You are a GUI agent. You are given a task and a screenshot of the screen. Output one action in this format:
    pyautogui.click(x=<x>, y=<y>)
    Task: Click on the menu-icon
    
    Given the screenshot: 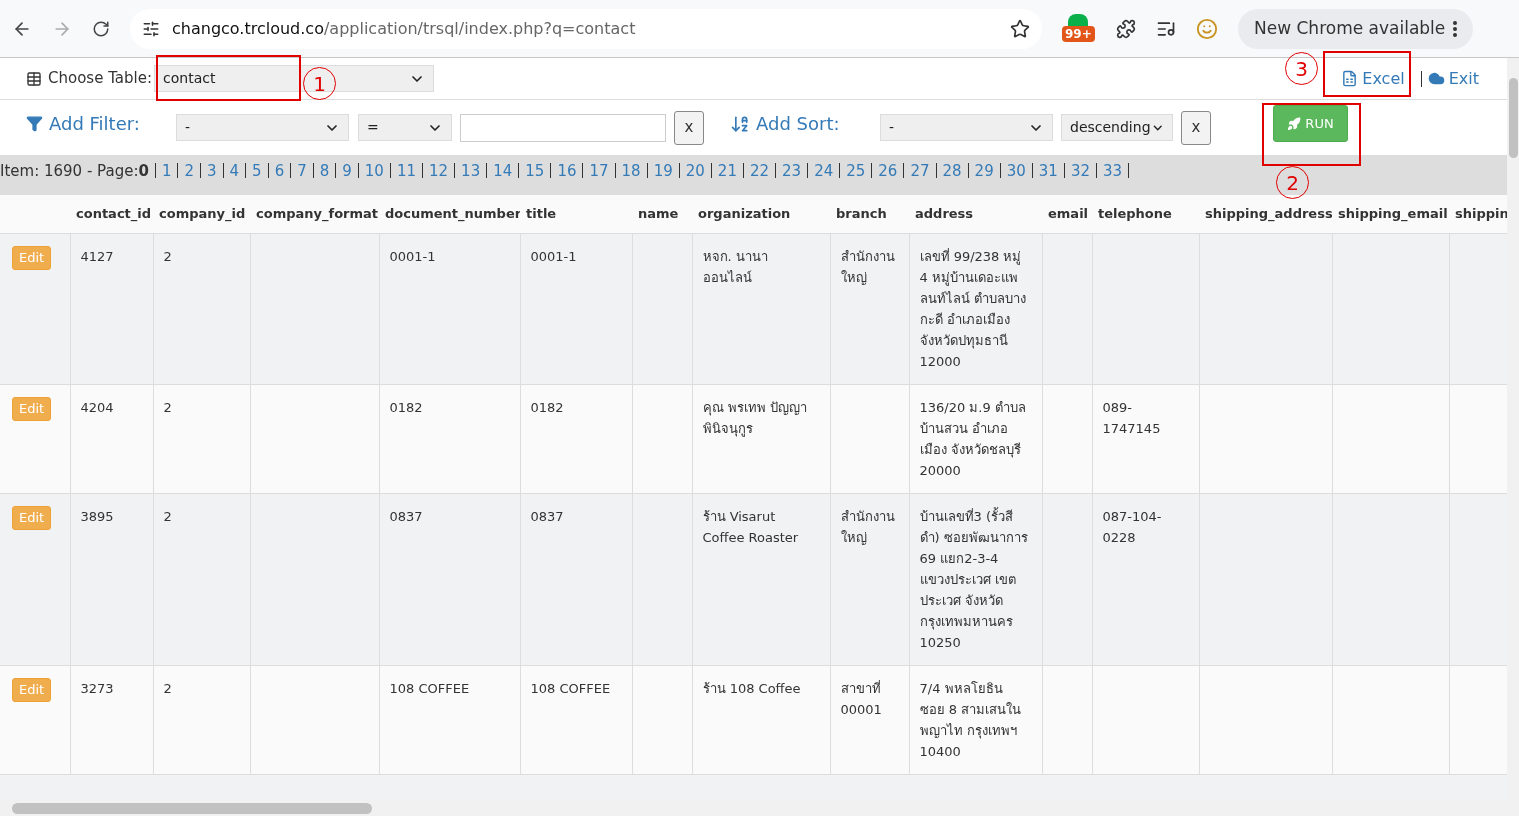 What is the action you would take?
    pyautogui.click(x=1455, y=28)
    